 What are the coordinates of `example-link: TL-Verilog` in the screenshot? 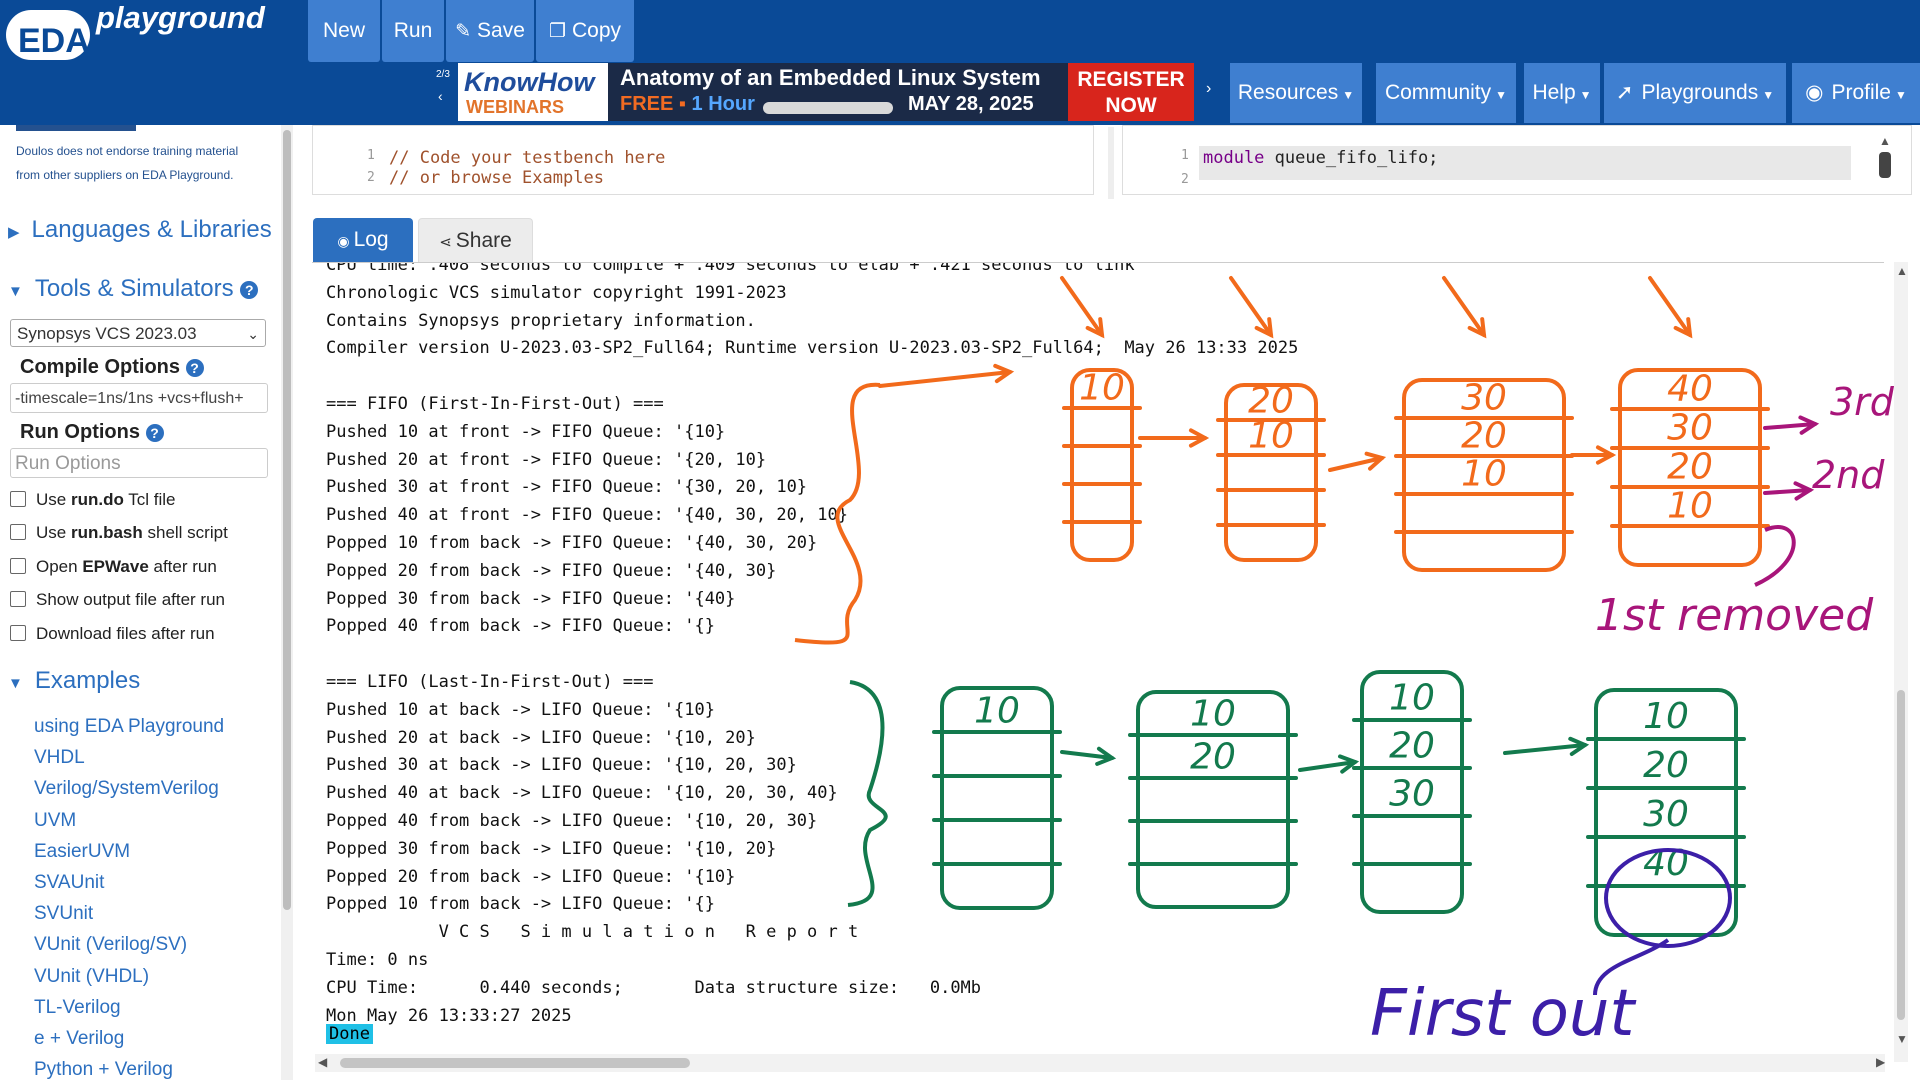 It's located at (77, 1008).